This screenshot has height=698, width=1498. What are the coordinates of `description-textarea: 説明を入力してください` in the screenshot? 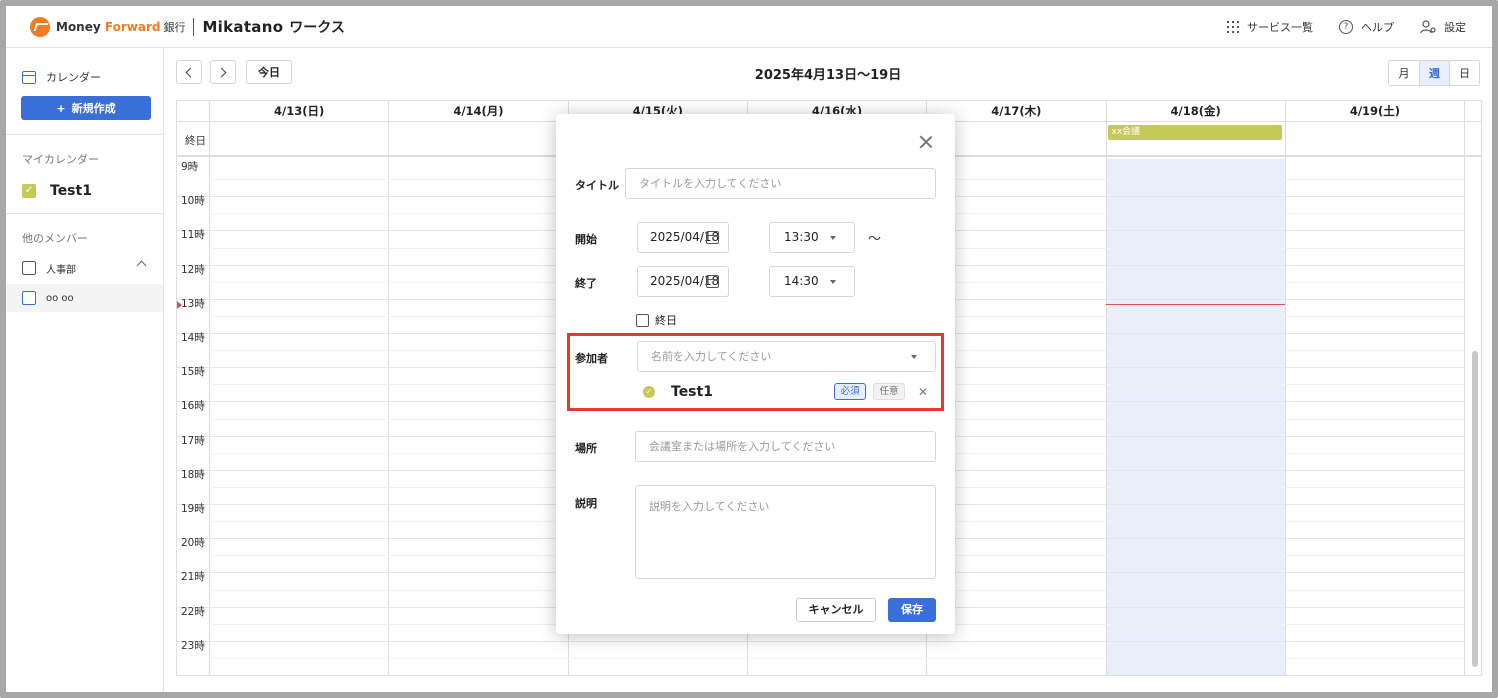 It's located at (785, 532).